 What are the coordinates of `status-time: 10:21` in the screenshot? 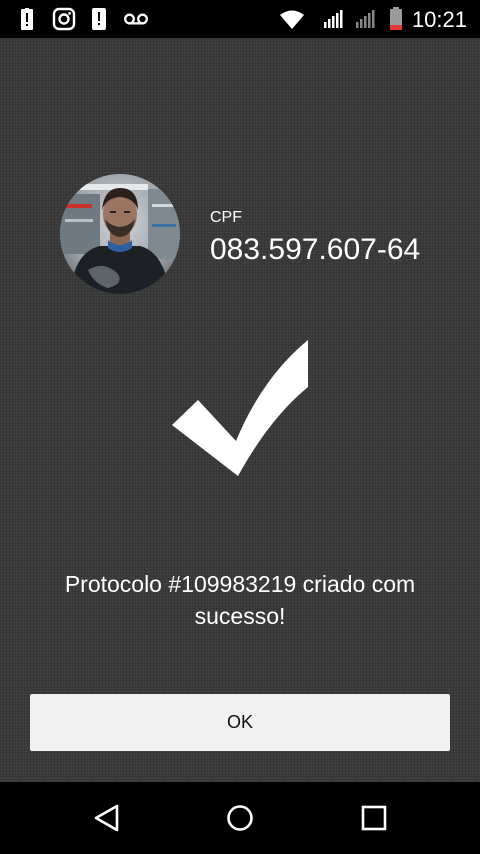 It's located at (439, 19).